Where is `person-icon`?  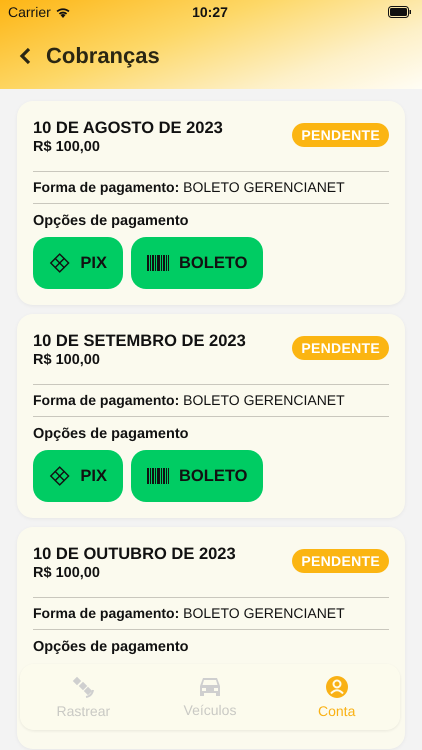
person-icon is located at coordinates (336, 687).